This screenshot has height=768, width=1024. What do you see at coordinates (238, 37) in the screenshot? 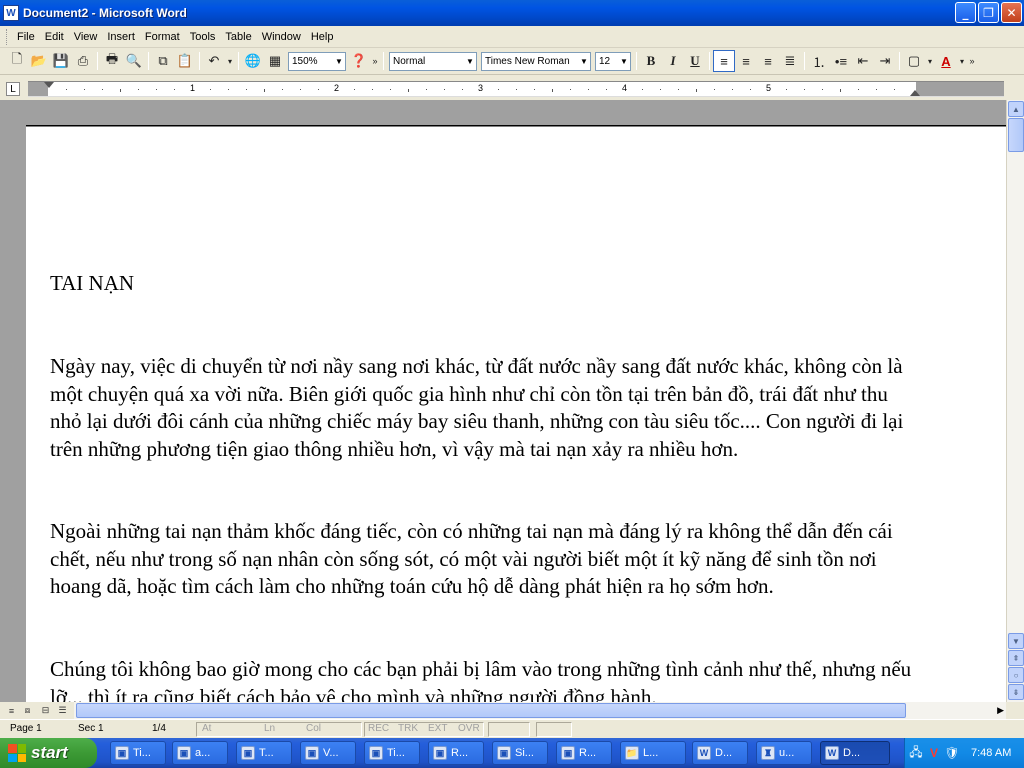
I see `menu-table: Table` at bounding box center [238, 37].